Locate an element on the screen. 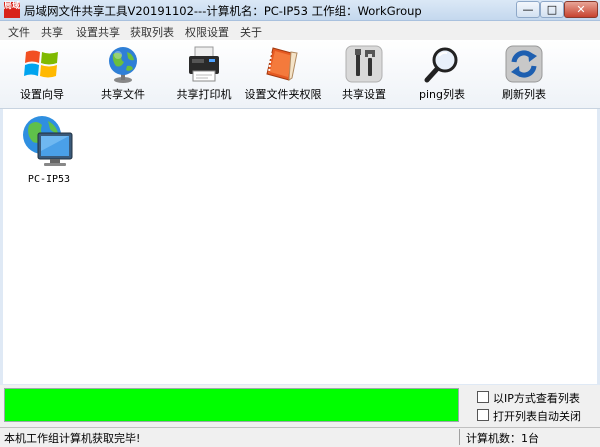 This screenshot has width=600, height=447. progress-bar is located at coordinates (231, 405).